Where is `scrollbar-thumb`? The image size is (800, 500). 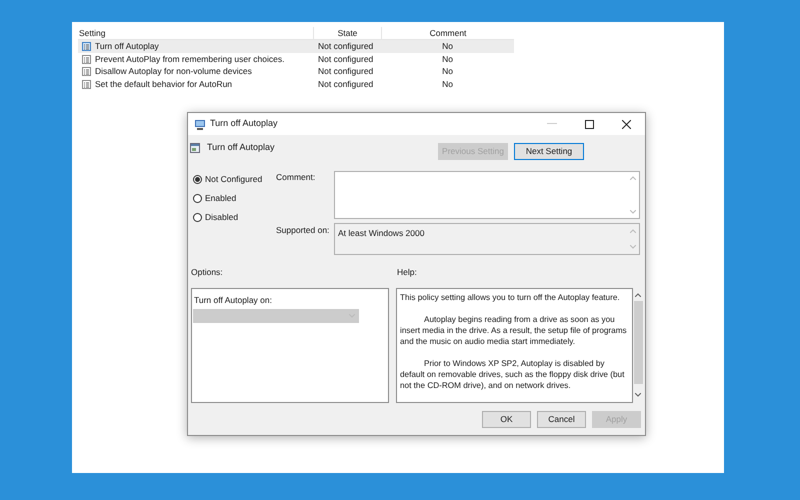 scrollbar-thumb is located at coordinates (638, 342).